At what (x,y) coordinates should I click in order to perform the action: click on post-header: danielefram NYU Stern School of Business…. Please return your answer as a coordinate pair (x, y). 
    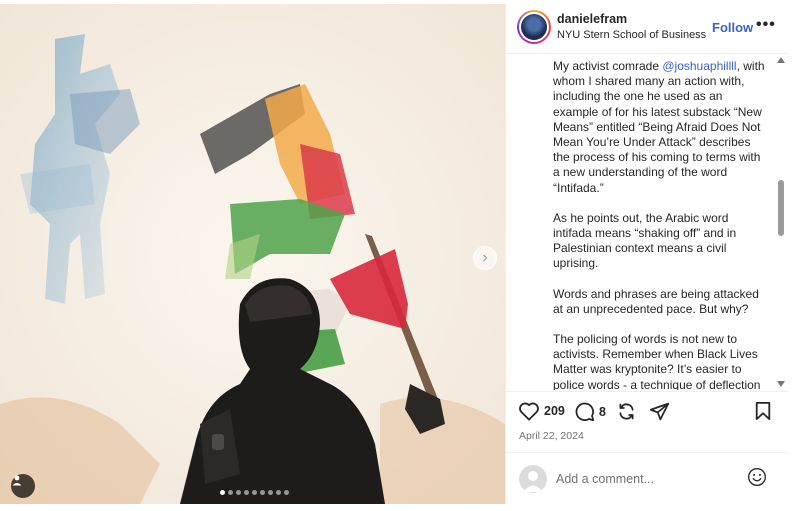
    Looking at the image, I should click on (647, 29).